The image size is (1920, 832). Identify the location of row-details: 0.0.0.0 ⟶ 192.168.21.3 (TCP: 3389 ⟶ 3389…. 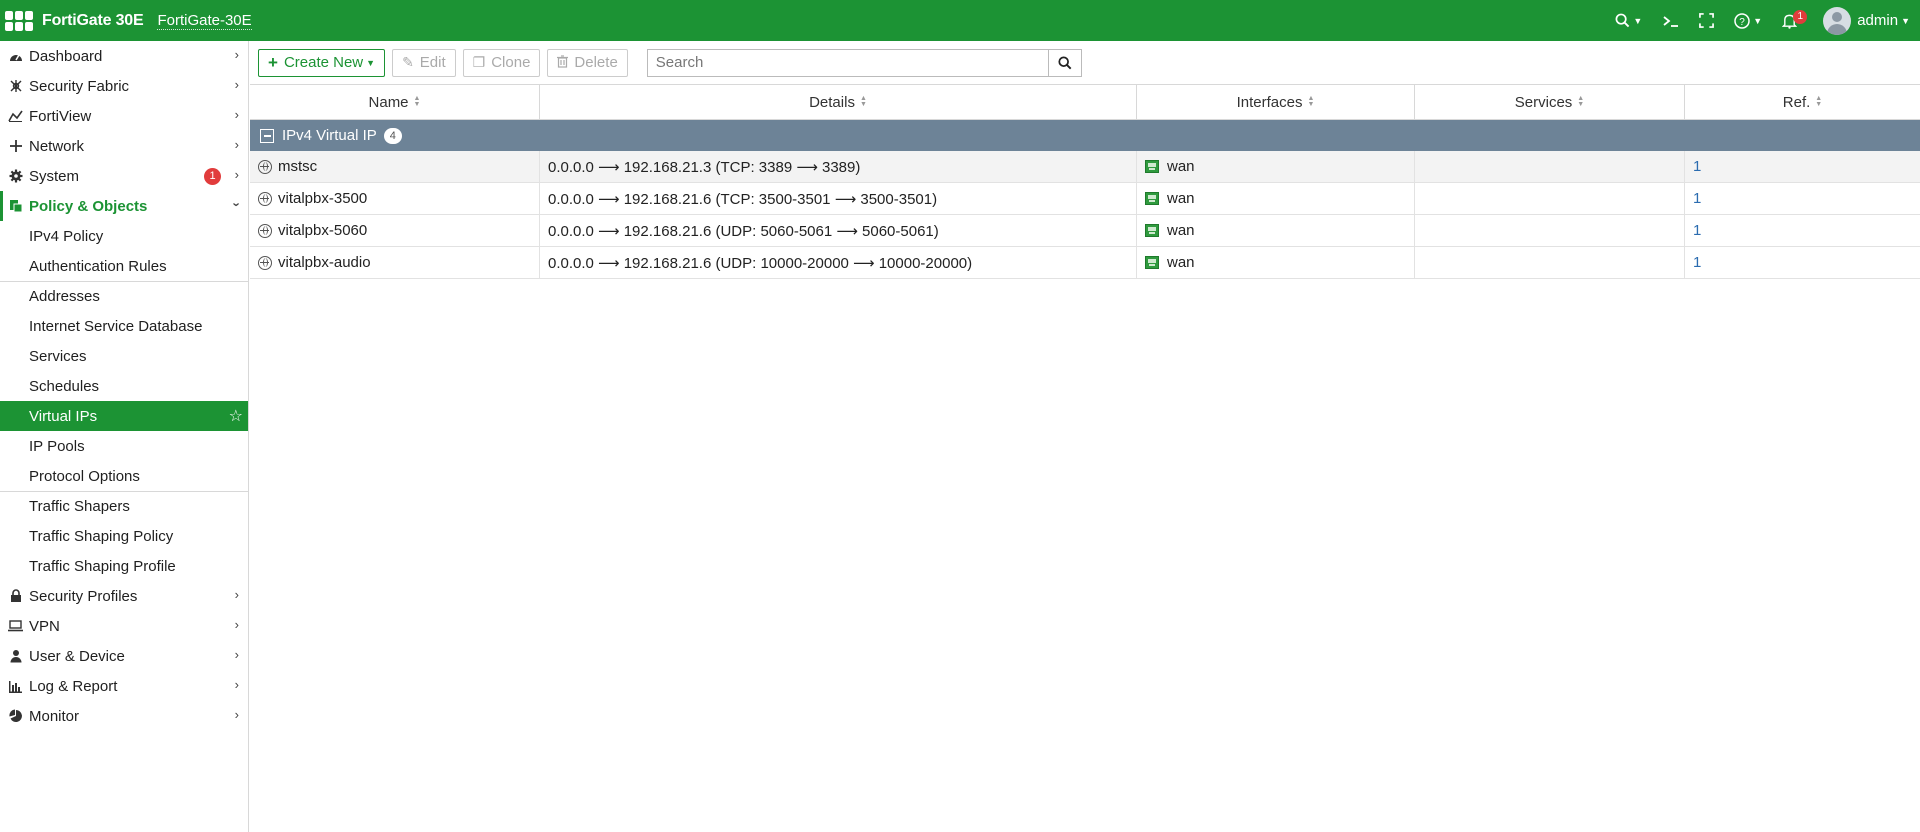
(704, 167).